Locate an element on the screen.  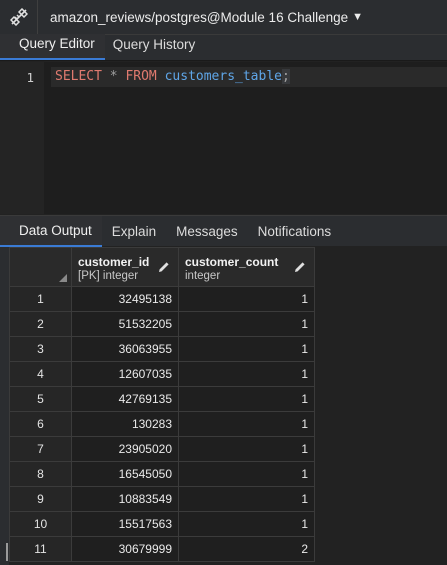
table-row: 2 51532205 1 is located at coordinates (162, 324).